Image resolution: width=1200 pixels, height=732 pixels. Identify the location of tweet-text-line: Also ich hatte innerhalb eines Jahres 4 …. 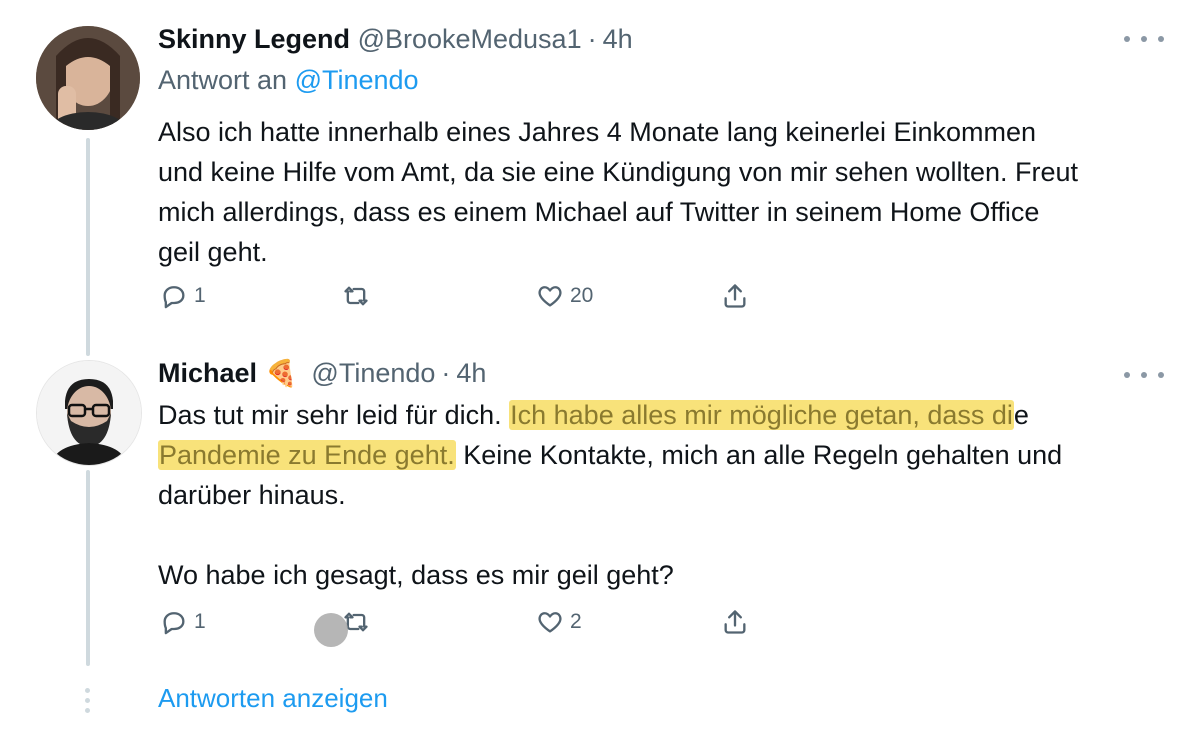
(597, 132).